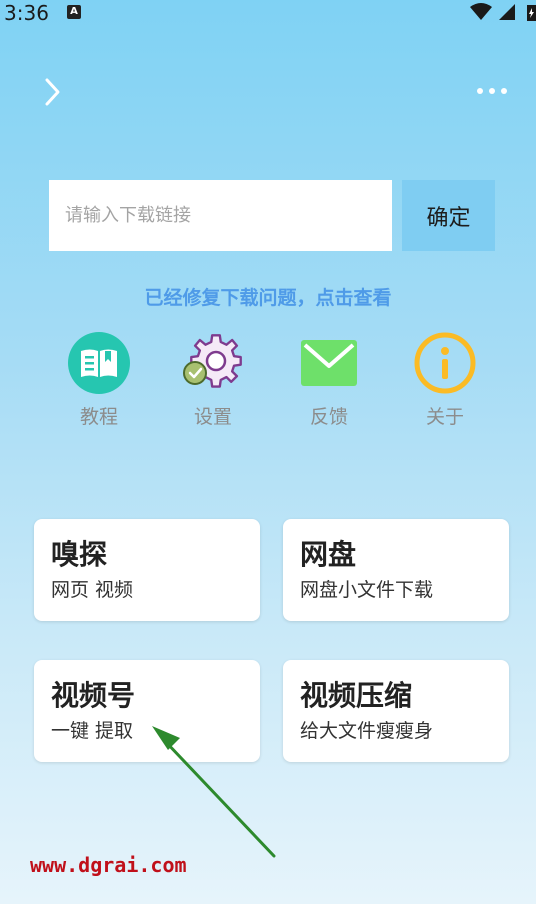 The image size is (536, 904). I want to click on info-icon, so click(445, 363).